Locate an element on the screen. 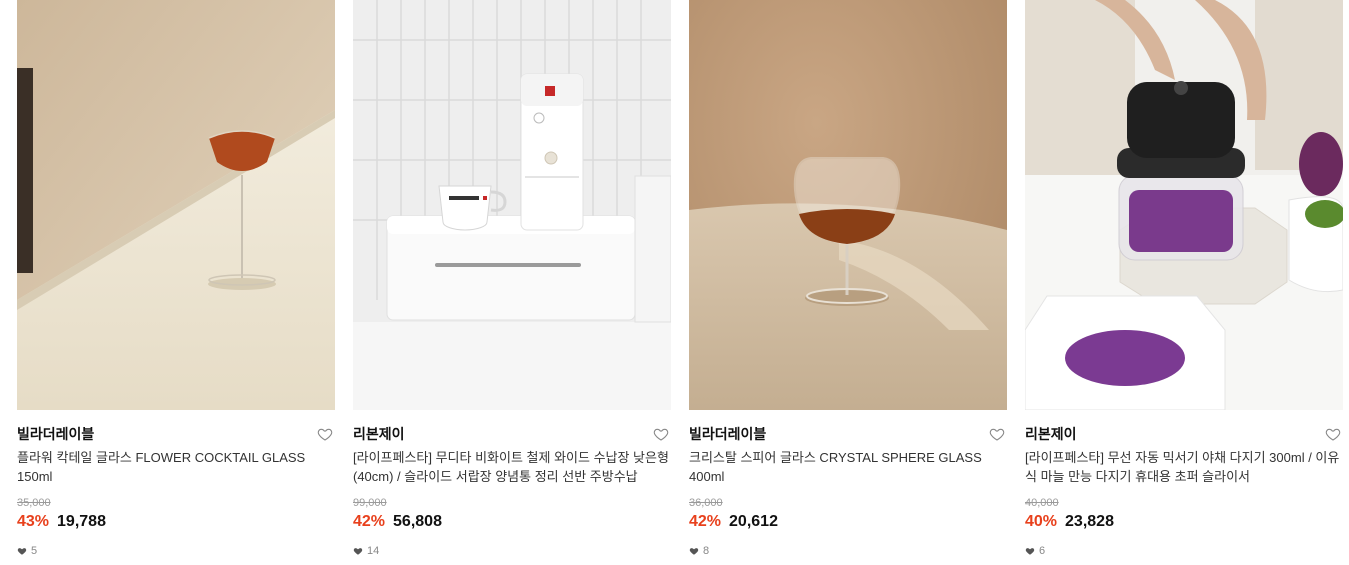  price-row: 42% 20,612 is located at coordinates (848, 522).